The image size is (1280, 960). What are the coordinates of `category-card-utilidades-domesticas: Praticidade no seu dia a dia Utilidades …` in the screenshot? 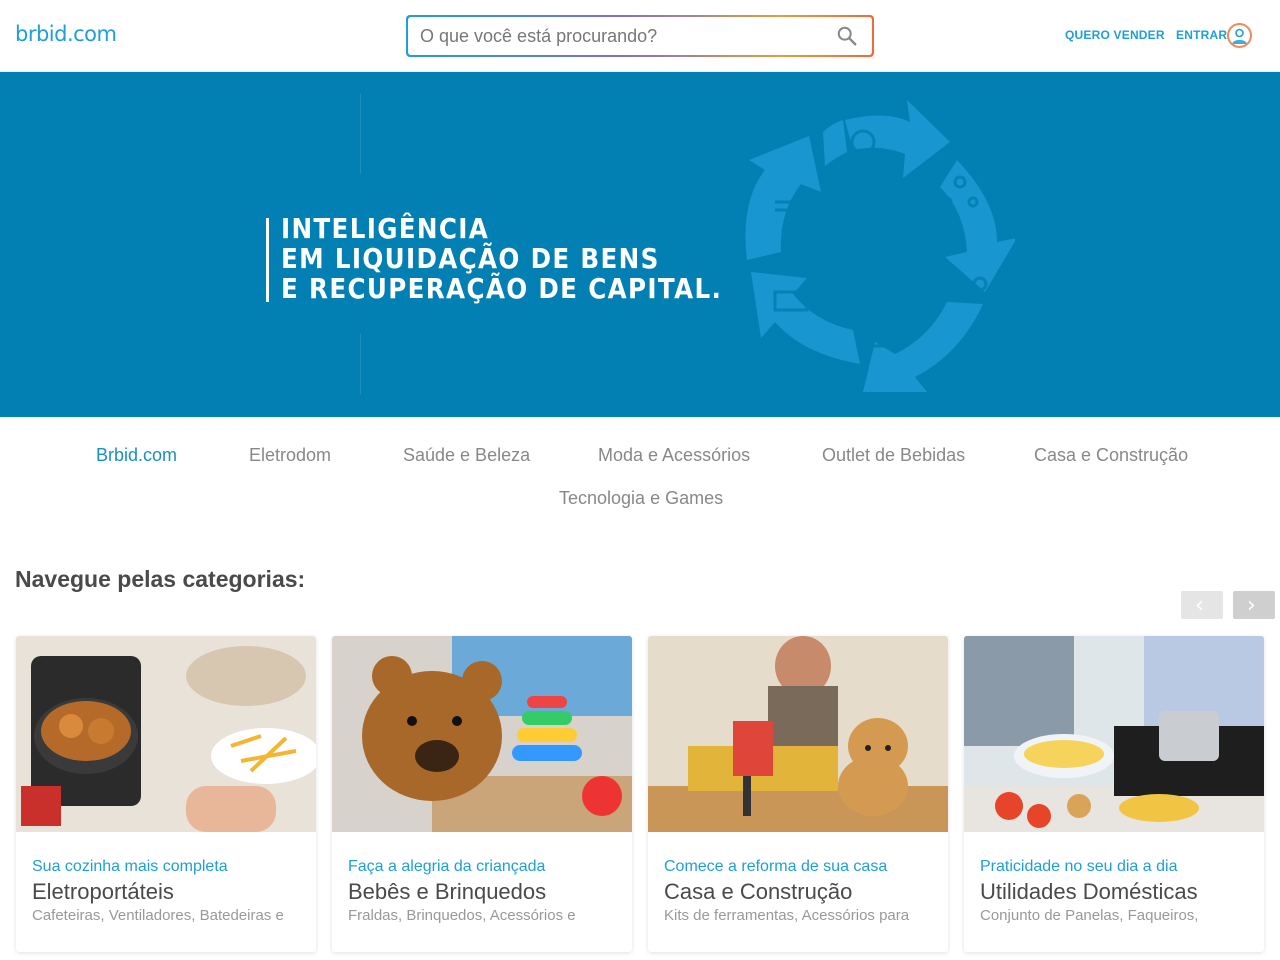 It's located at (1114, 794).